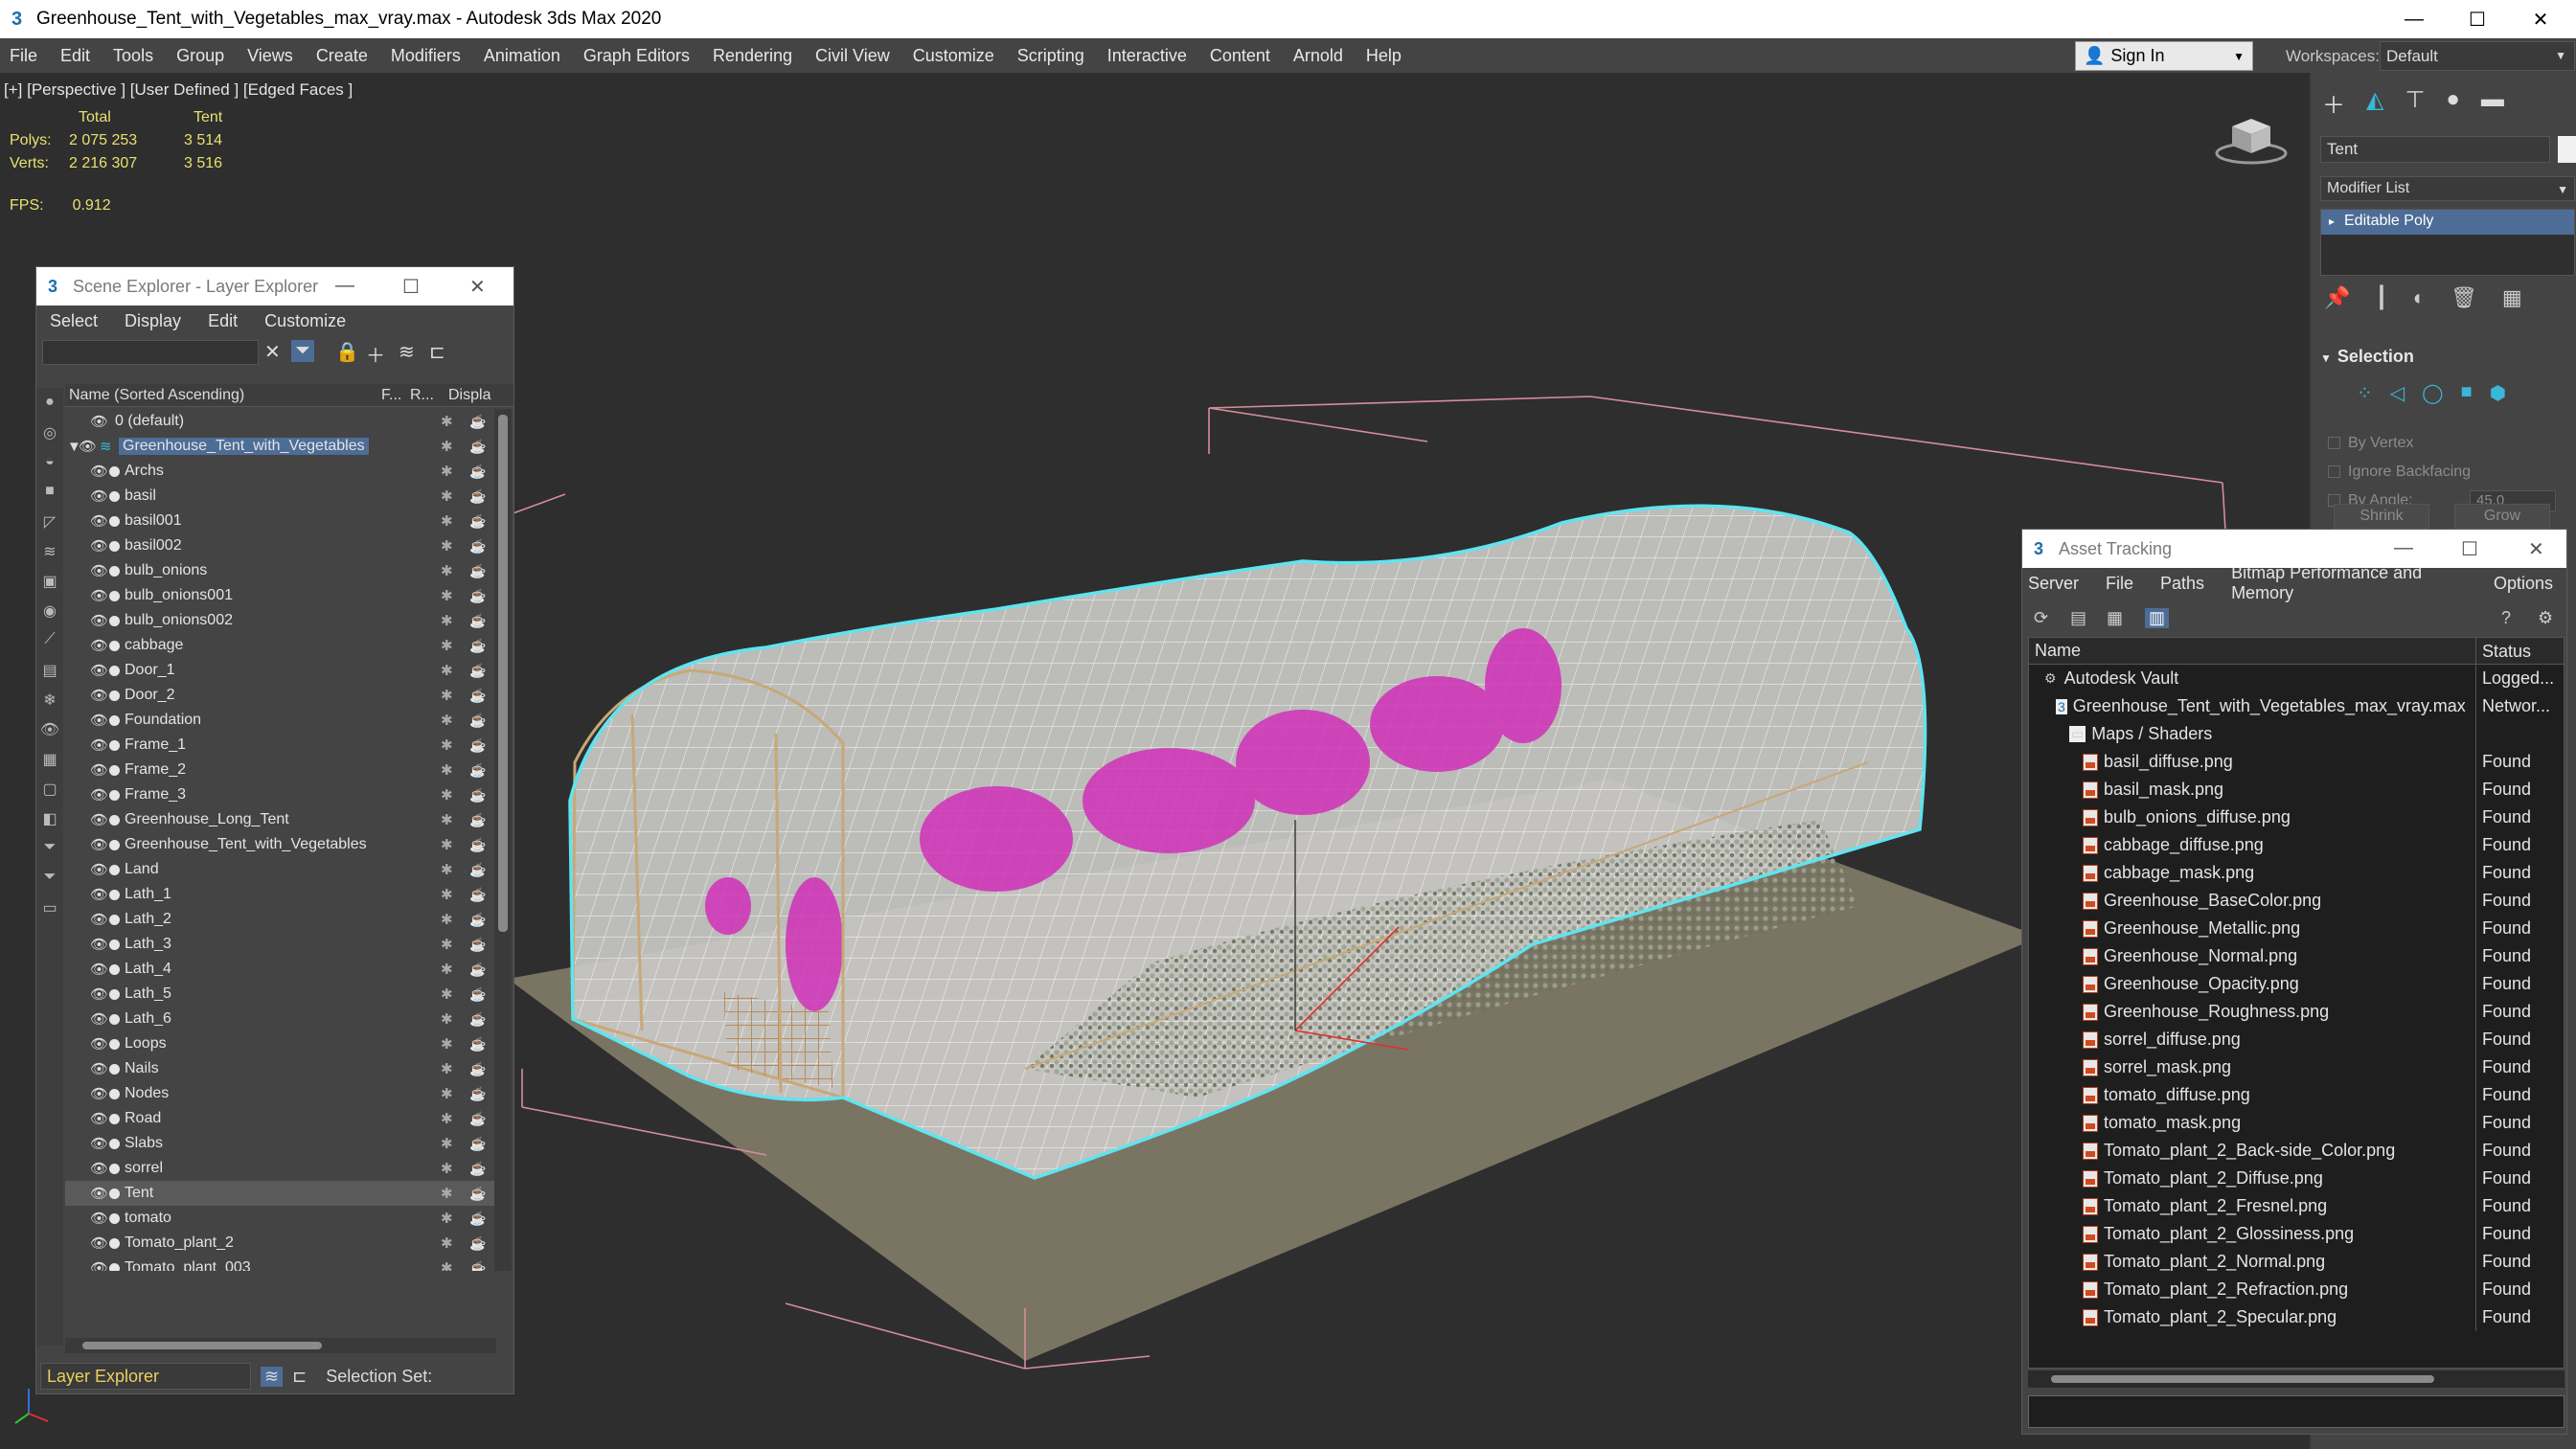 This screenshot has width=2576, height=1449. Describe the element at coordinates (2297, 1067) in the screenshot. I see `asset-row: sorrel_mask.png Found` at that location.